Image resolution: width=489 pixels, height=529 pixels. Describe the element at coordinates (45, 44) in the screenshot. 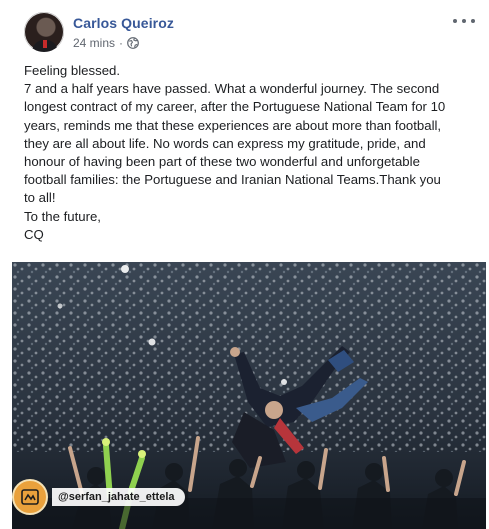

I see `avatar-tie` at that location.